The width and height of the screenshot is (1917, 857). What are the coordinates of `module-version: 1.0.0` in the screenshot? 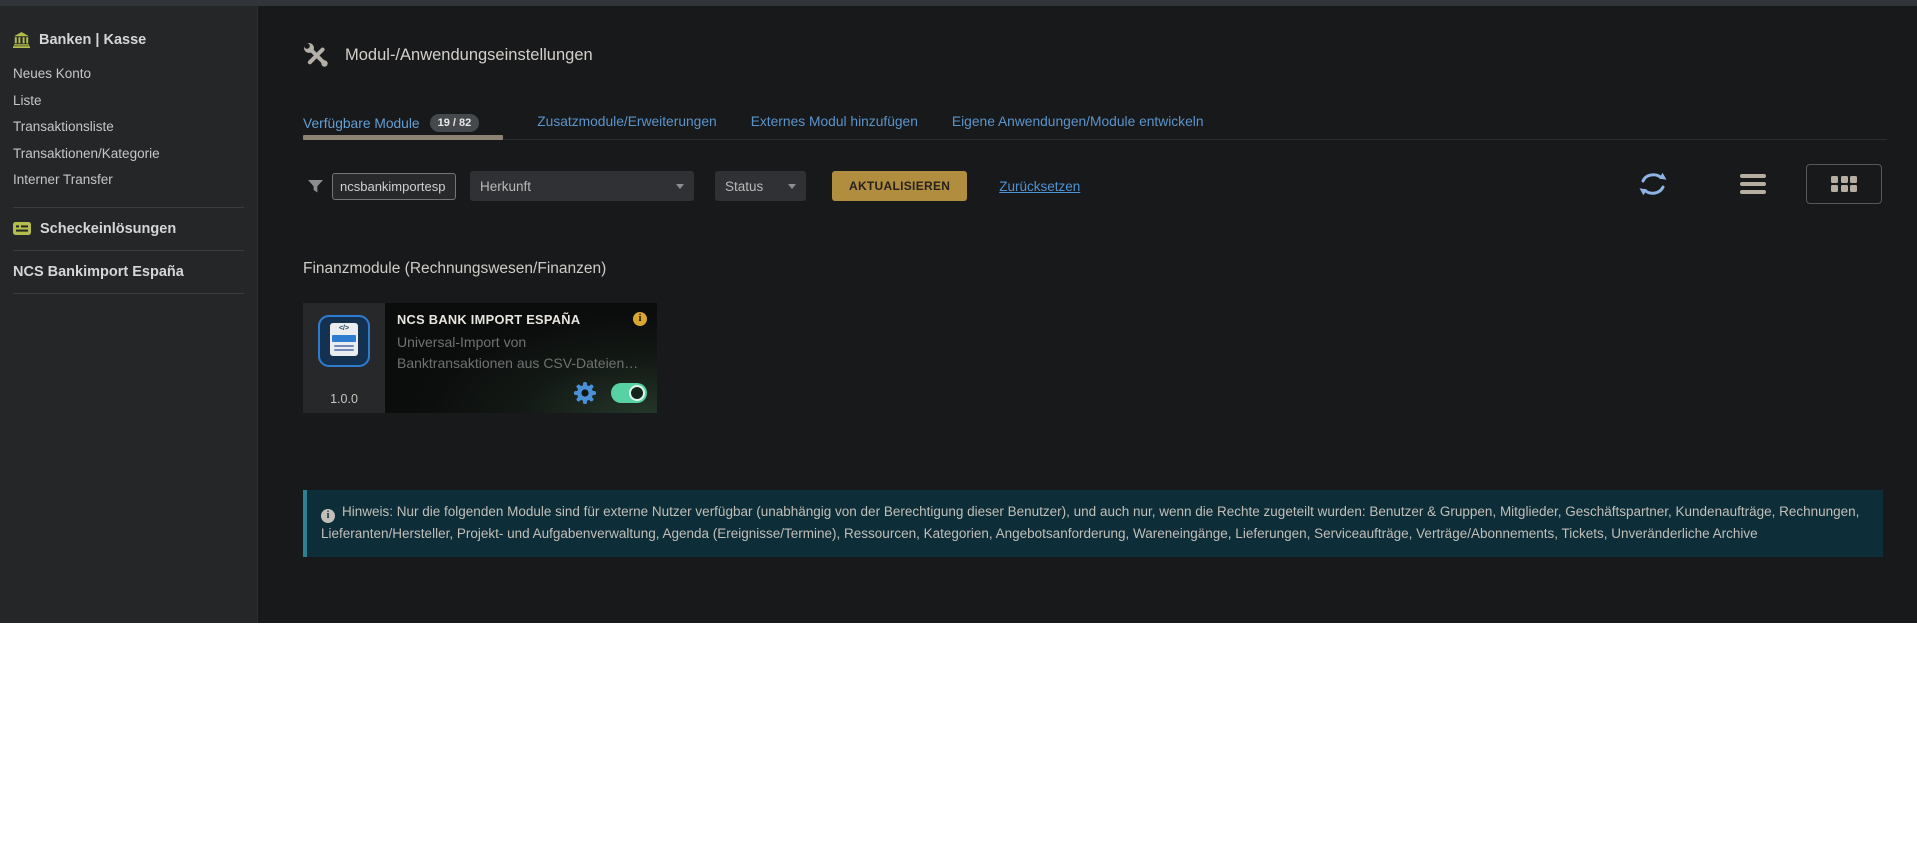 It's located at (344, 399).